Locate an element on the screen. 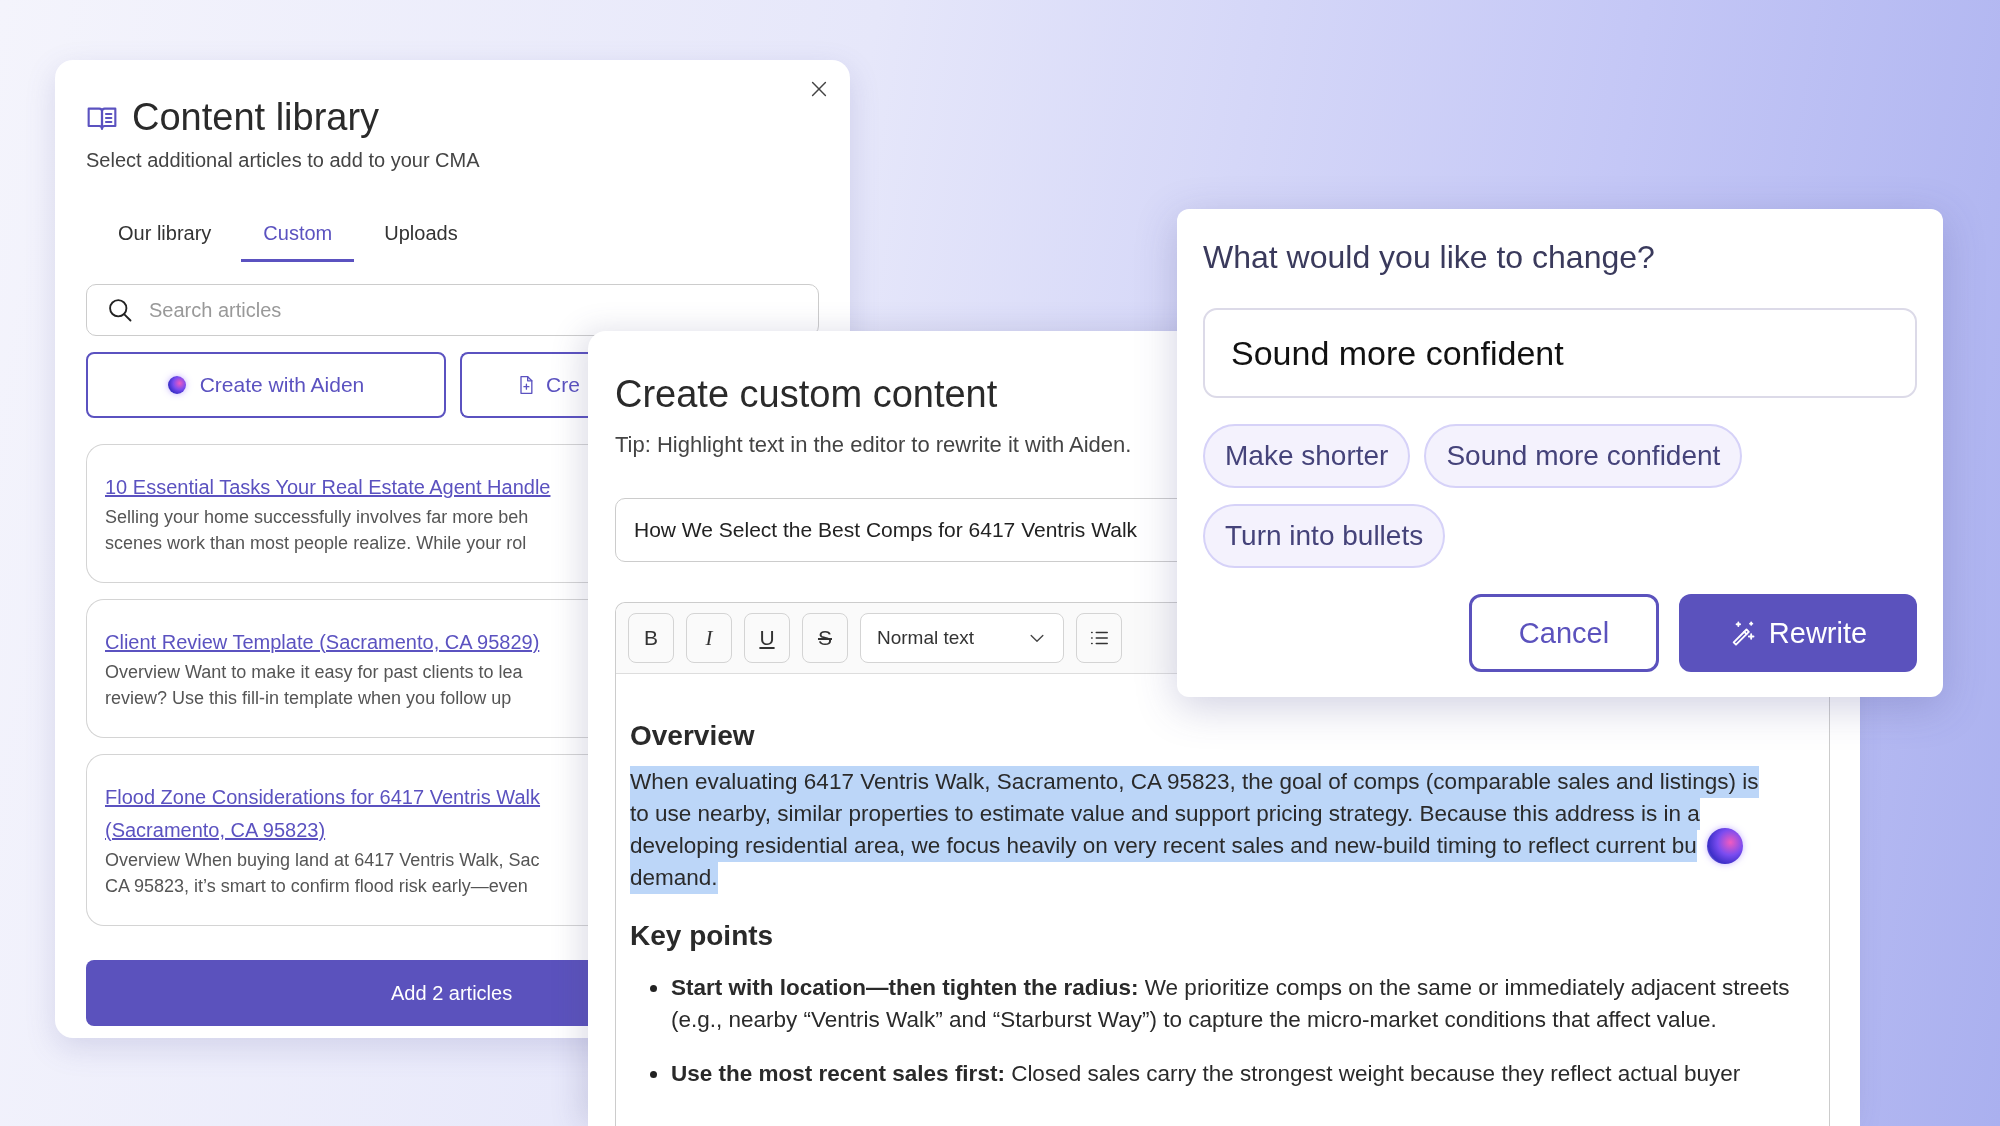 This screenshot has width=2000, height=1126. instruction-field: Sound more confident is located at coordinates (1560, 353).